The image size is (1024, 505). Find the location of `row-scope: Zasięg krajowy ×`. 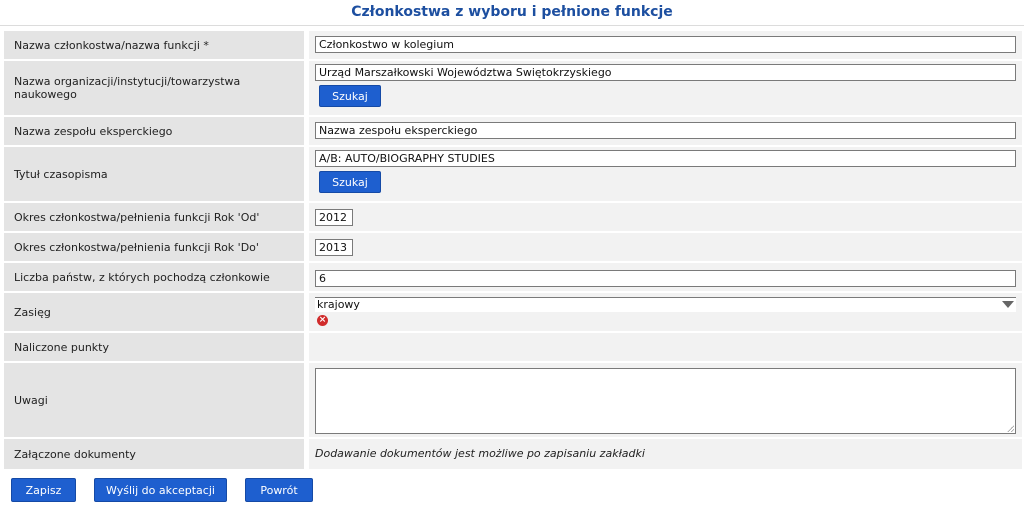

row-scope: Zasięg krajowy × is located at coordinates (513, 312).